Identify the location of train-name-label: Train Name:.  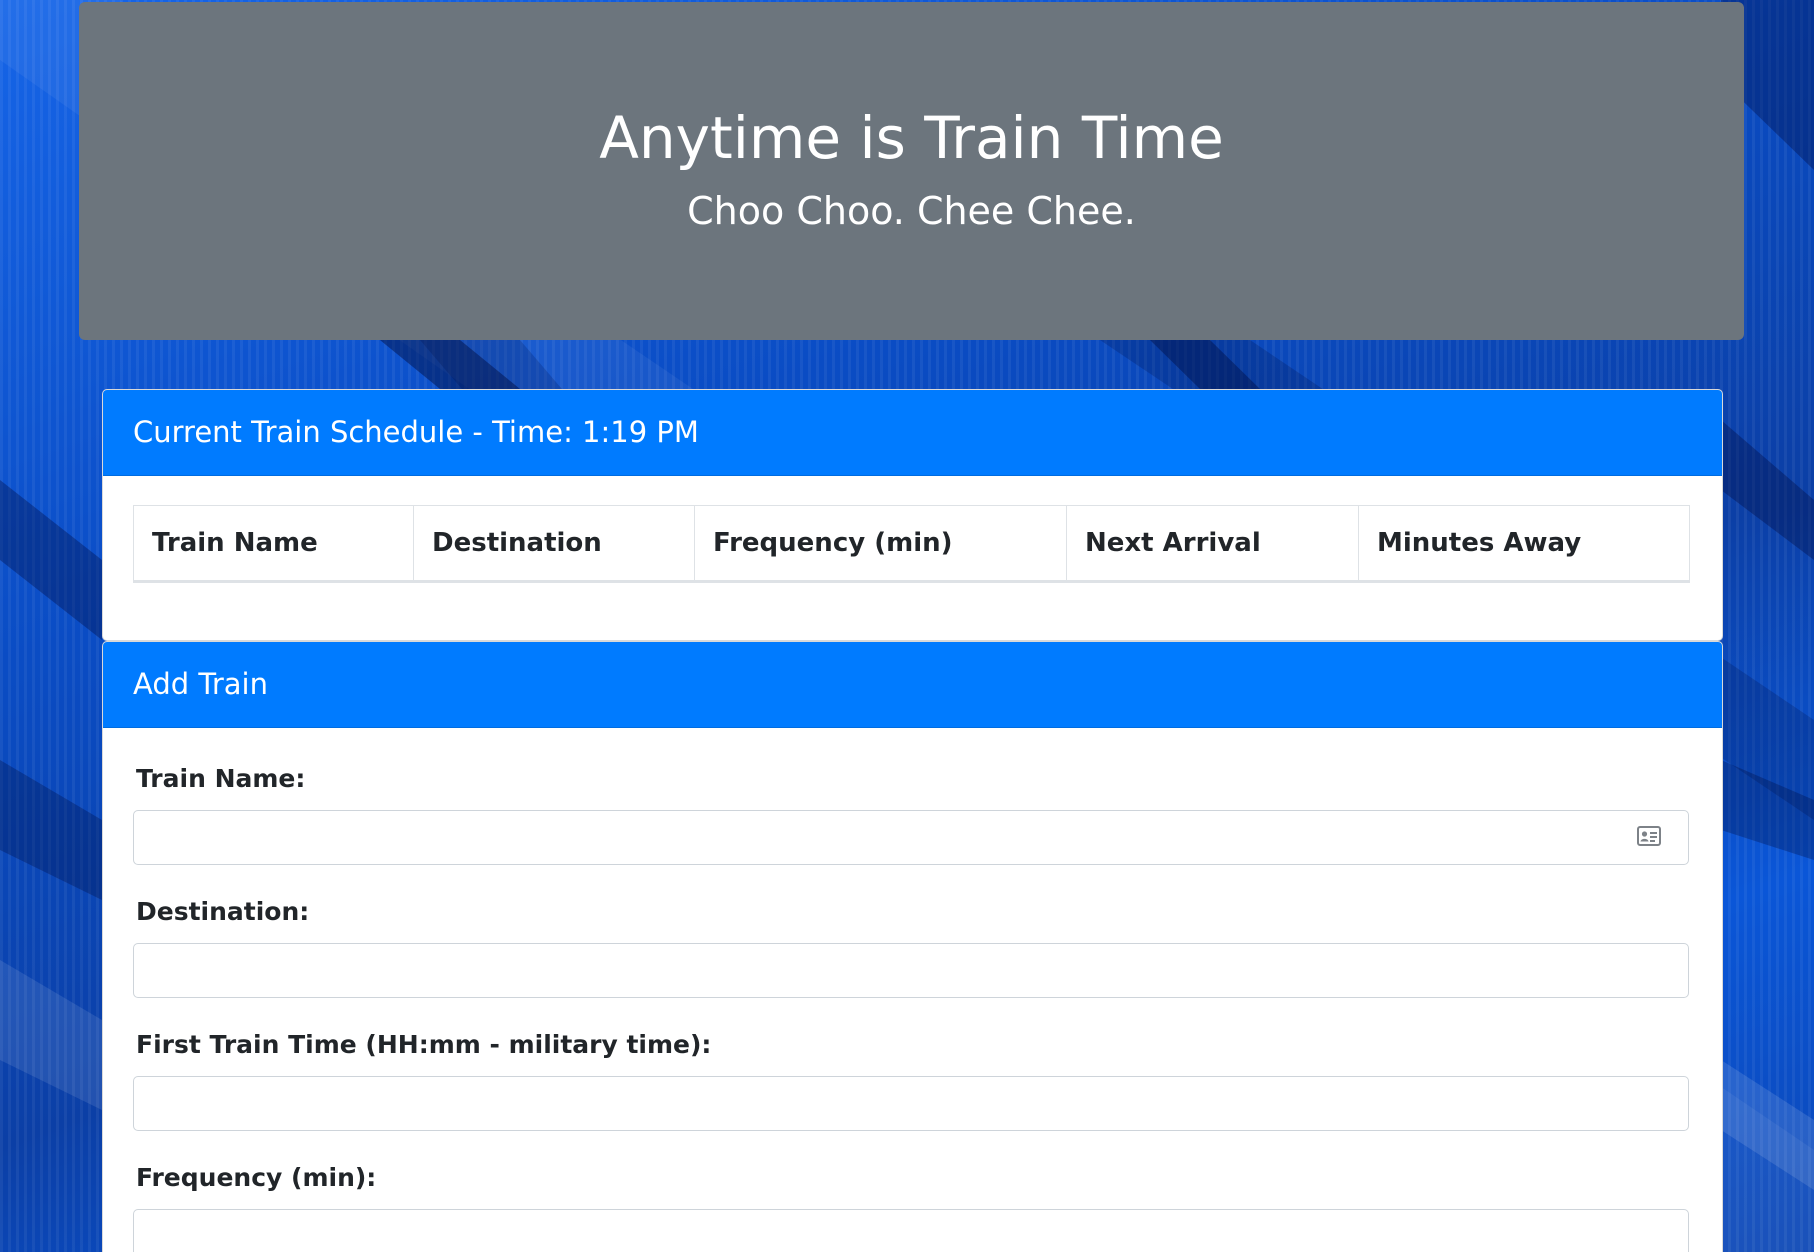
(221, 778).